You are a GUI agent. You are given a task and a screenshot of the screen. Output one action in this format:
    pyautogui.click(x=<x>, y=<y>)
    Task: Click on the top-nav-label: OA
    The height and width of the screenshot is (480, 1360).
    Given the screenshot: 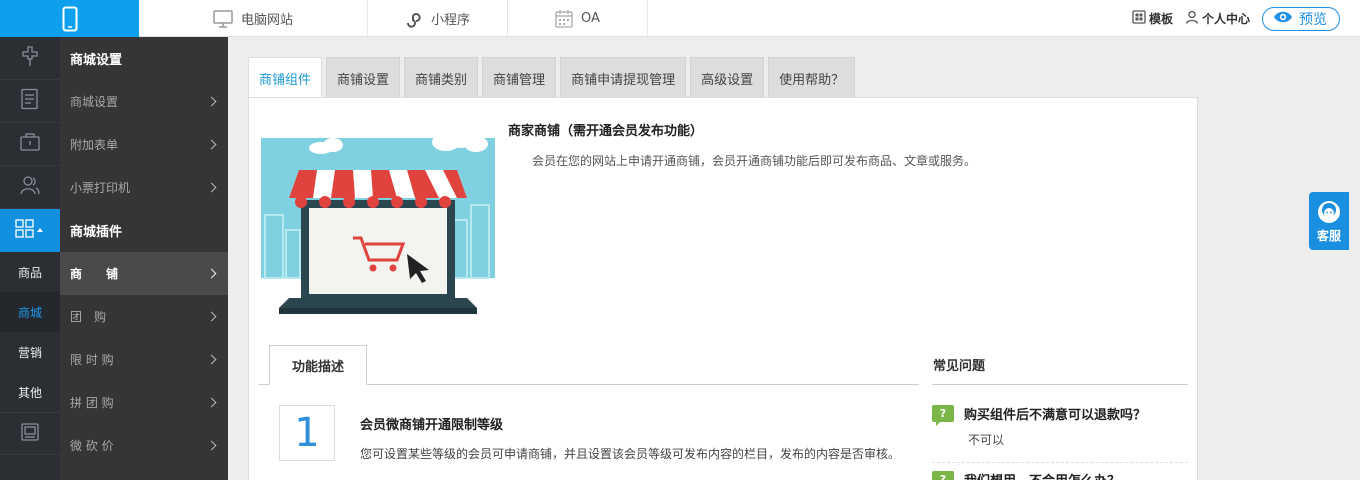 What is the action you would take?
    pyautogui.click(x=590, y=18)
    